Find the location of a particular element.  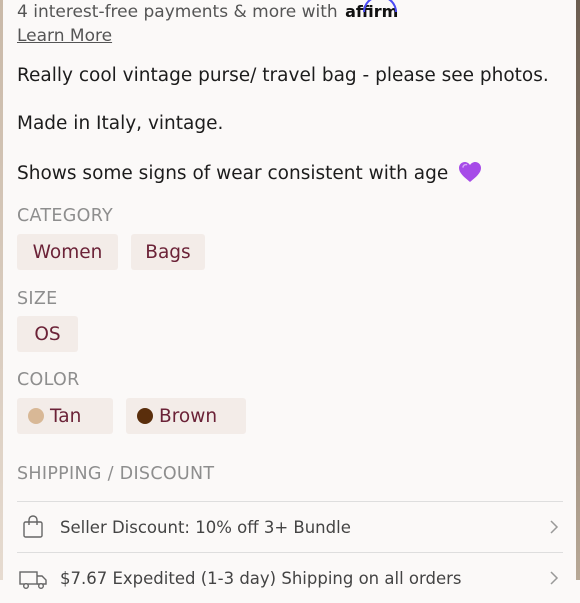

truck-icon is located at coordinates (33, 580).